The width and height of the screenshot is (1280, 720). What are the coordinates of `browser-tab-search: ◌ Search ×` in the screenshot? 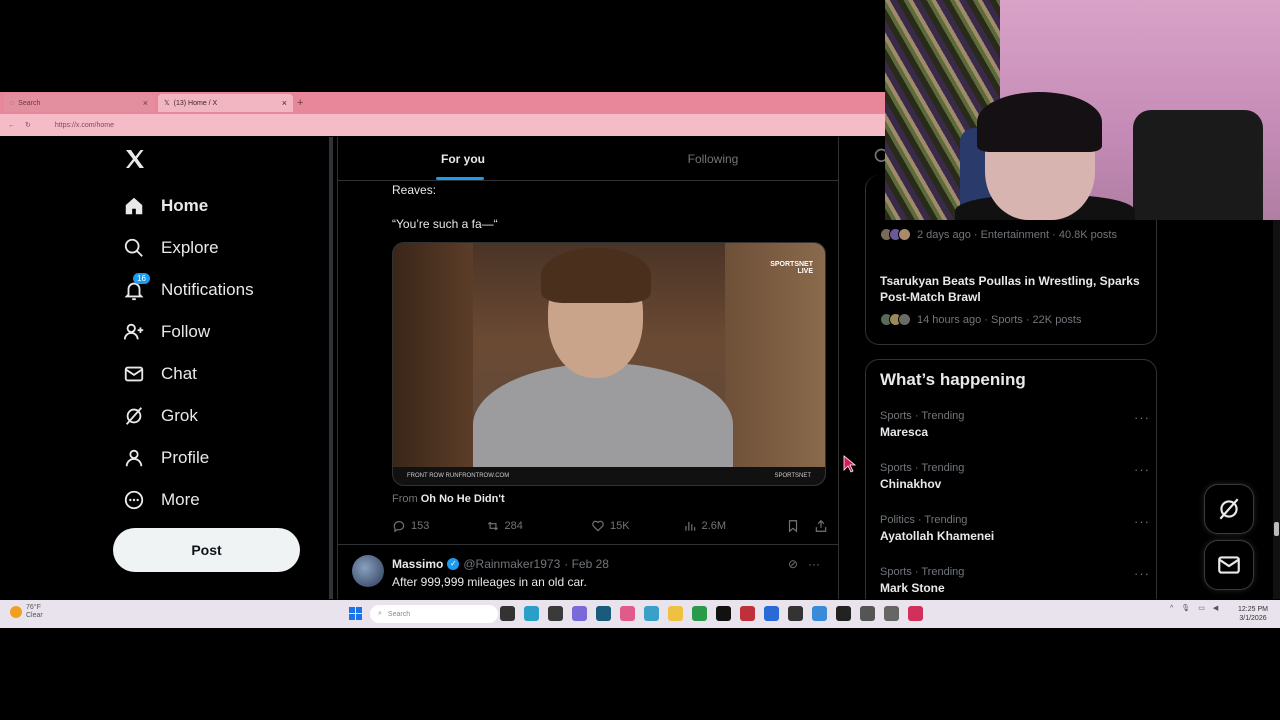 It's located at (79, 103).